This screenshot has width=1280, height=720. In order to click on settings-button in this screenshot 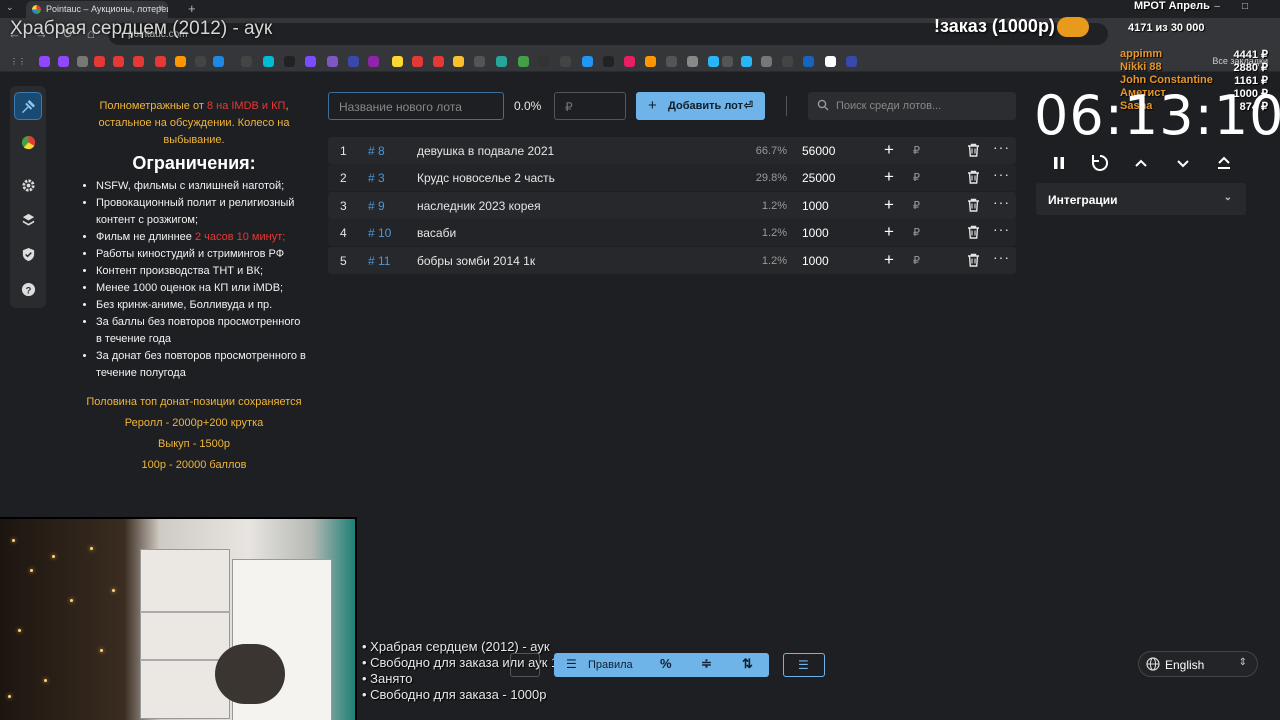, I will do `click(28, 185)`.